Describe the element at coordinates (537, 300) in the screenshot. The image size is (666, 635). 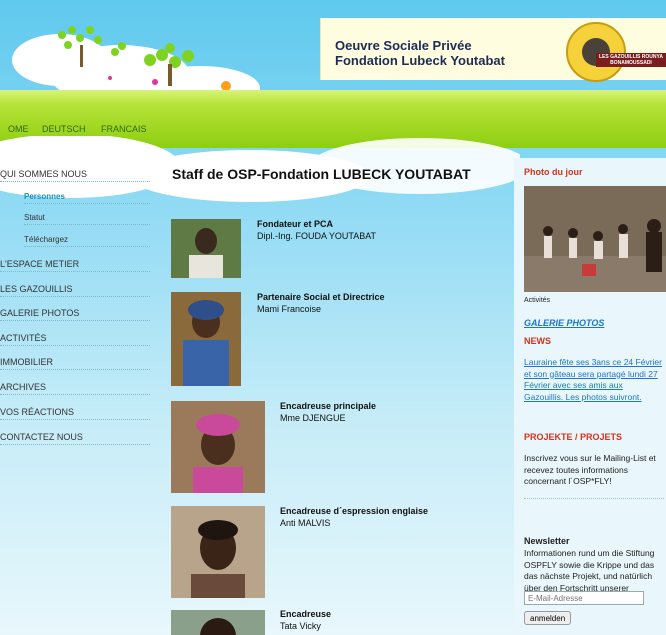
I see `photo-caption: Activités` at that location.